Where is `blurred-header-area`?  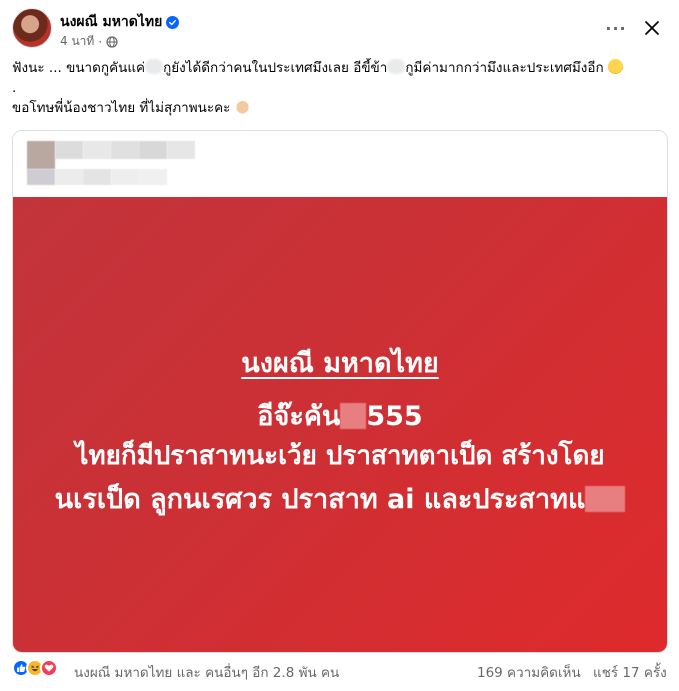 blurred-header-area is located at coordinates (340, 164).